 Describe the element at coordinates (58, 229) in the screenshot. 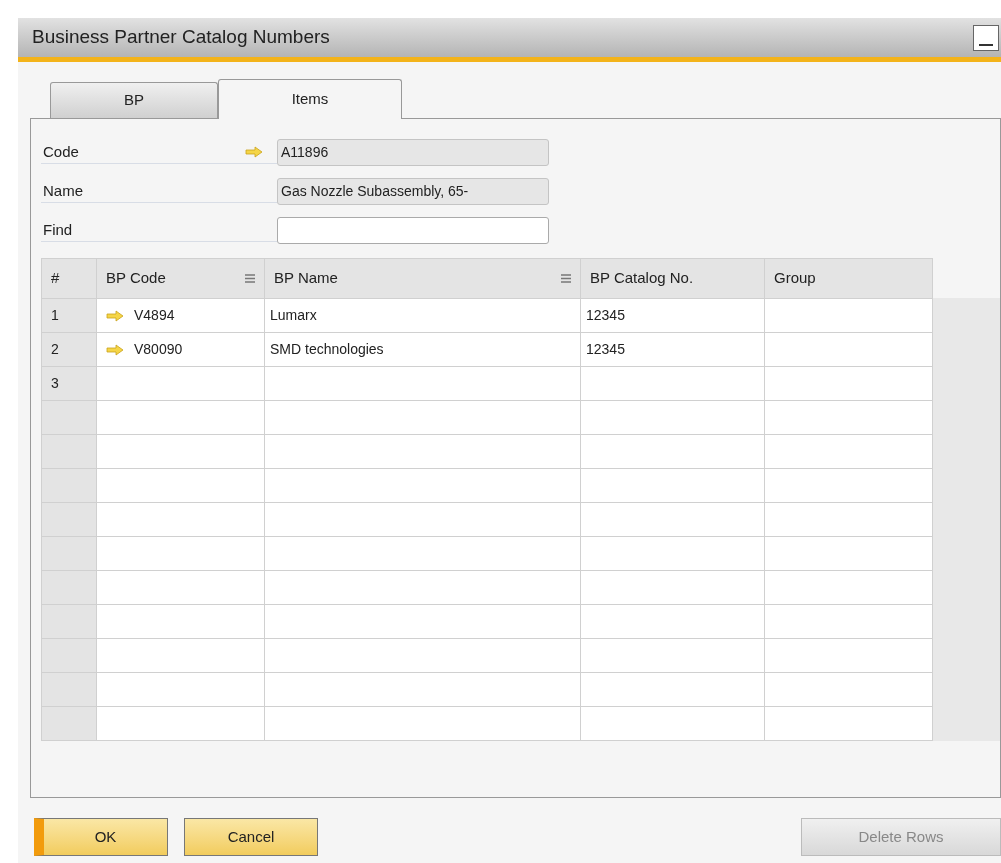

I see `field-label: Find` at that location.